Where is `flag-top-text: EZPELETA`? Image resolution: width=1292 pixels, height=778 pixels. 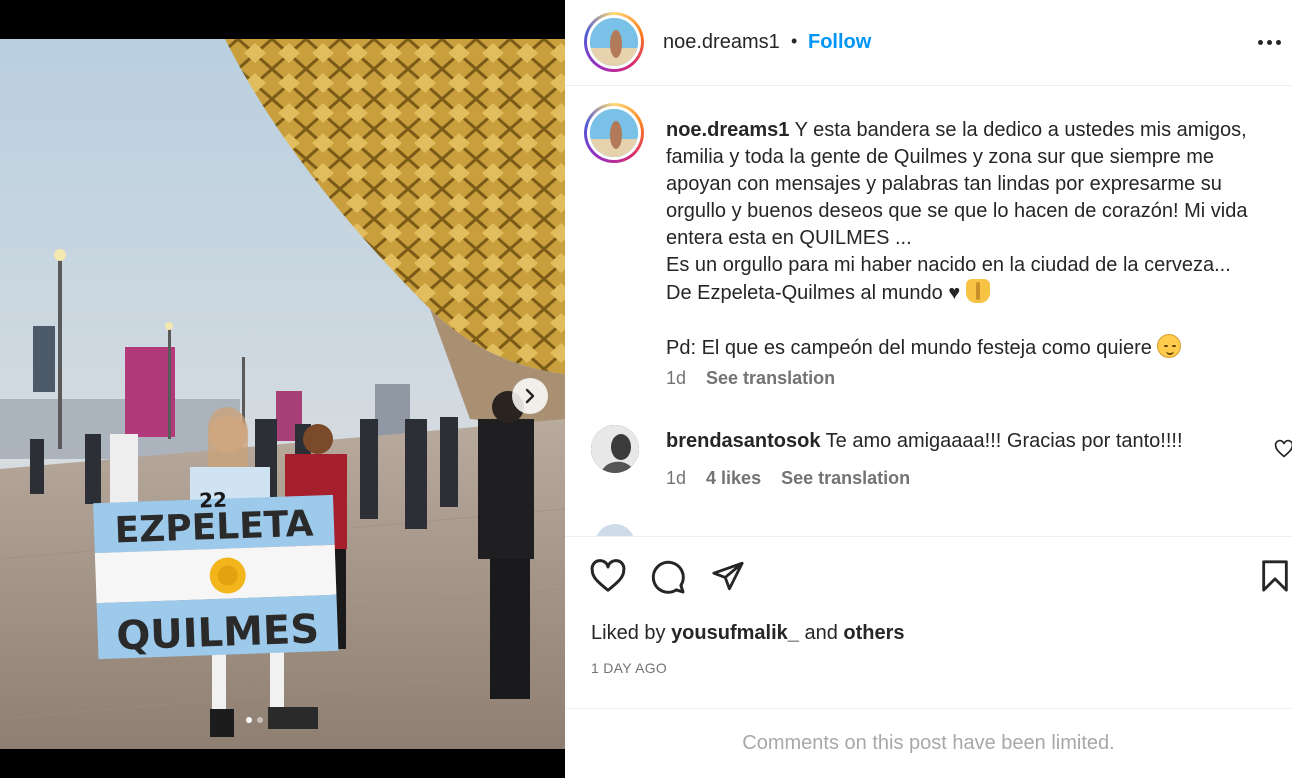
flag-top-text: EZPELETA is located at coordinates (214, 528).